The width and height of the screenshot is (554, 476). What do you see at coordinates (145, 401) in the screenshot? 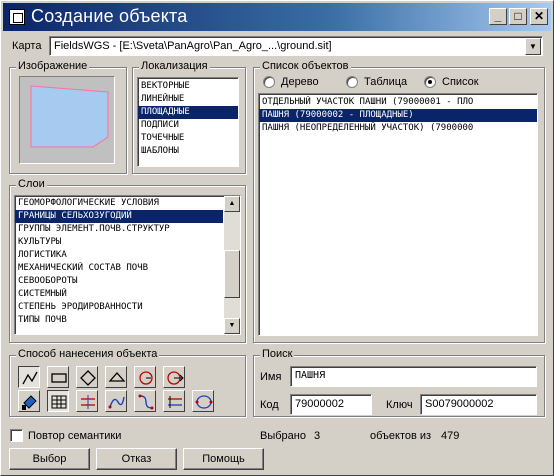
I see `spline-tool-icon` at bounding box center [145, 401].